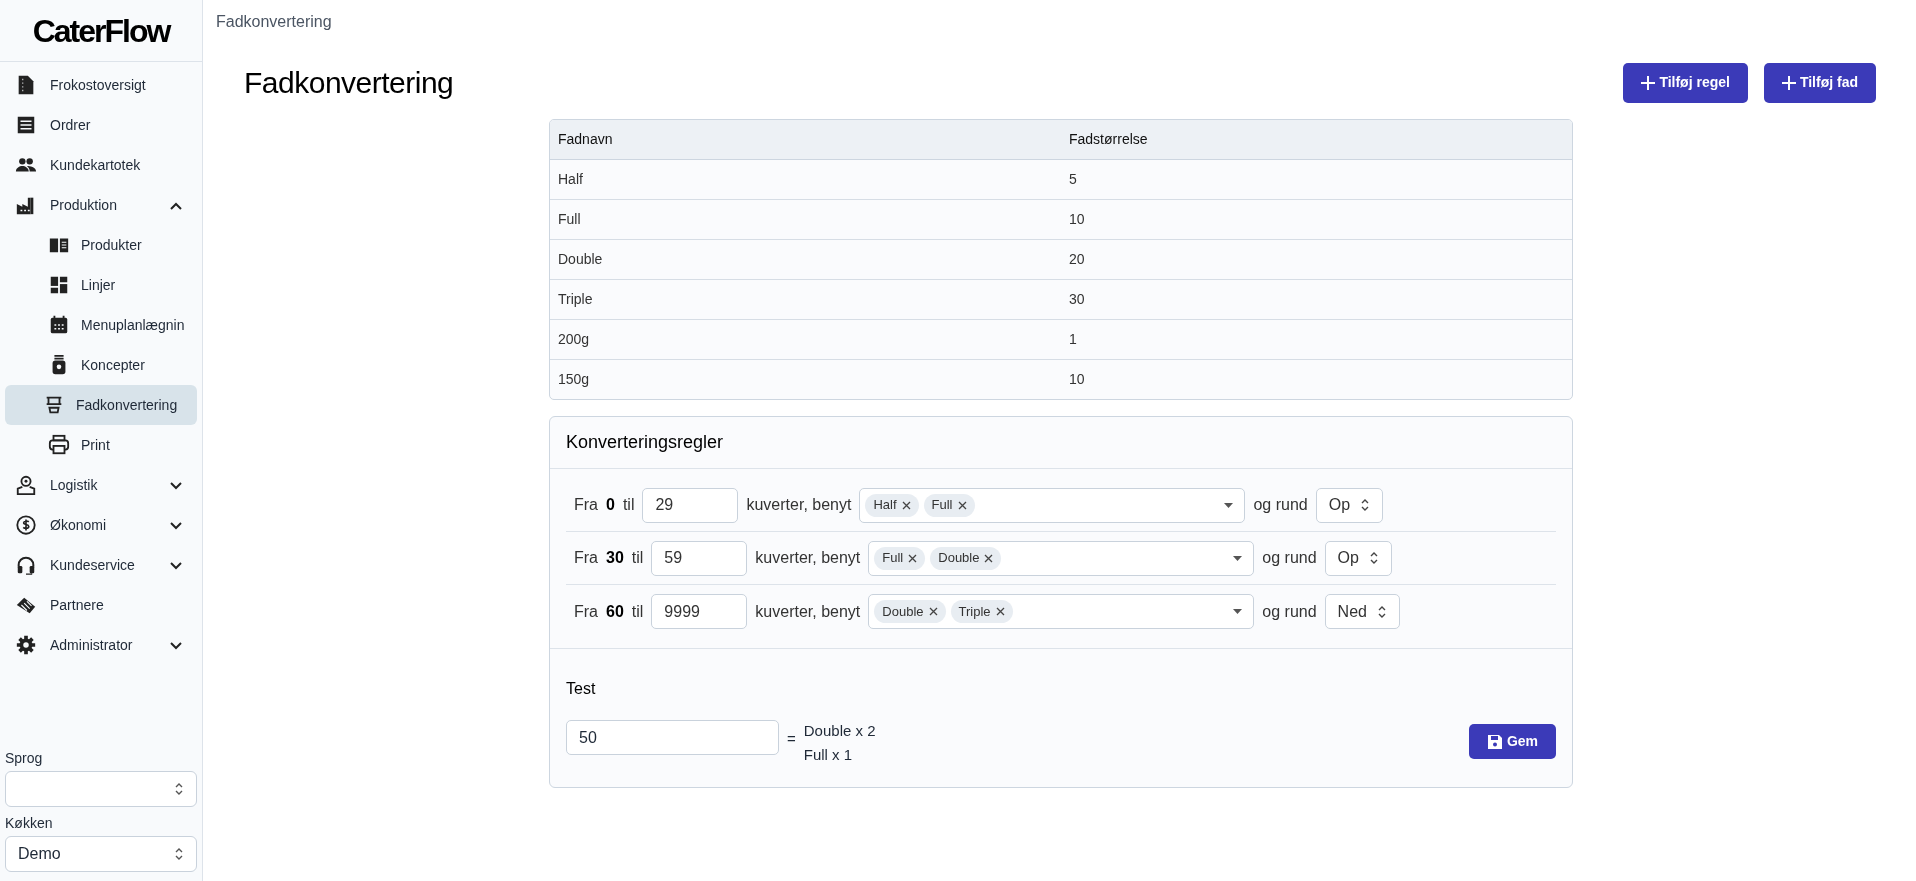  I want to click on dish-multiselect: Half Full, so click(1052, 505).